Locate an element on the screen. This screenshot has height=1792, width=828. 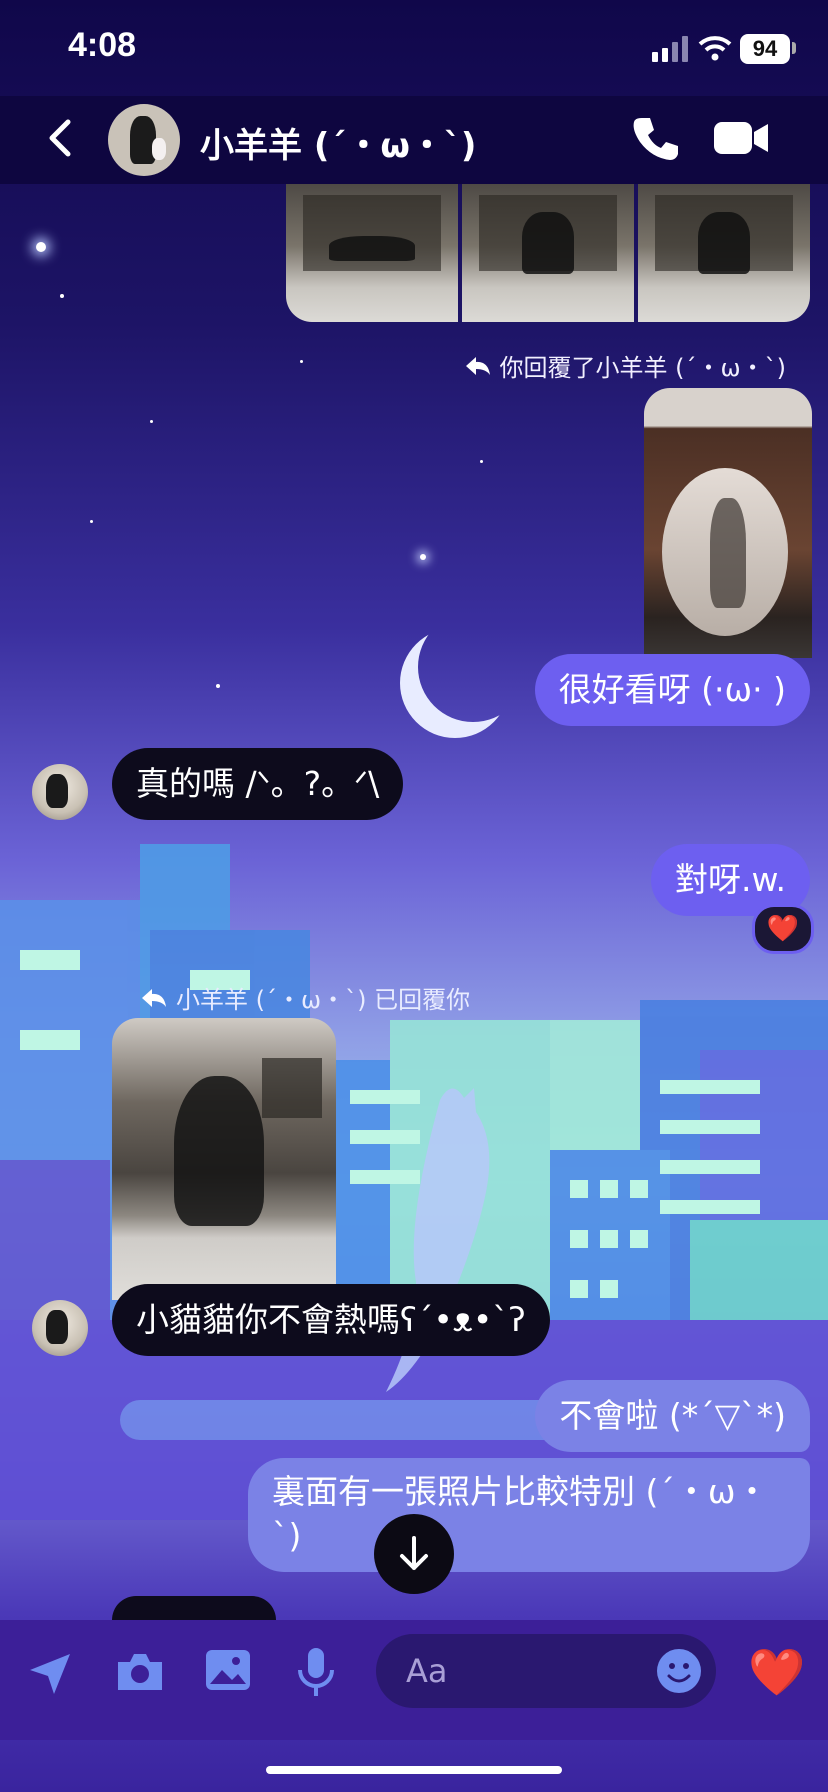
message-line: ˋ) is located at coordinates (287, 1535).